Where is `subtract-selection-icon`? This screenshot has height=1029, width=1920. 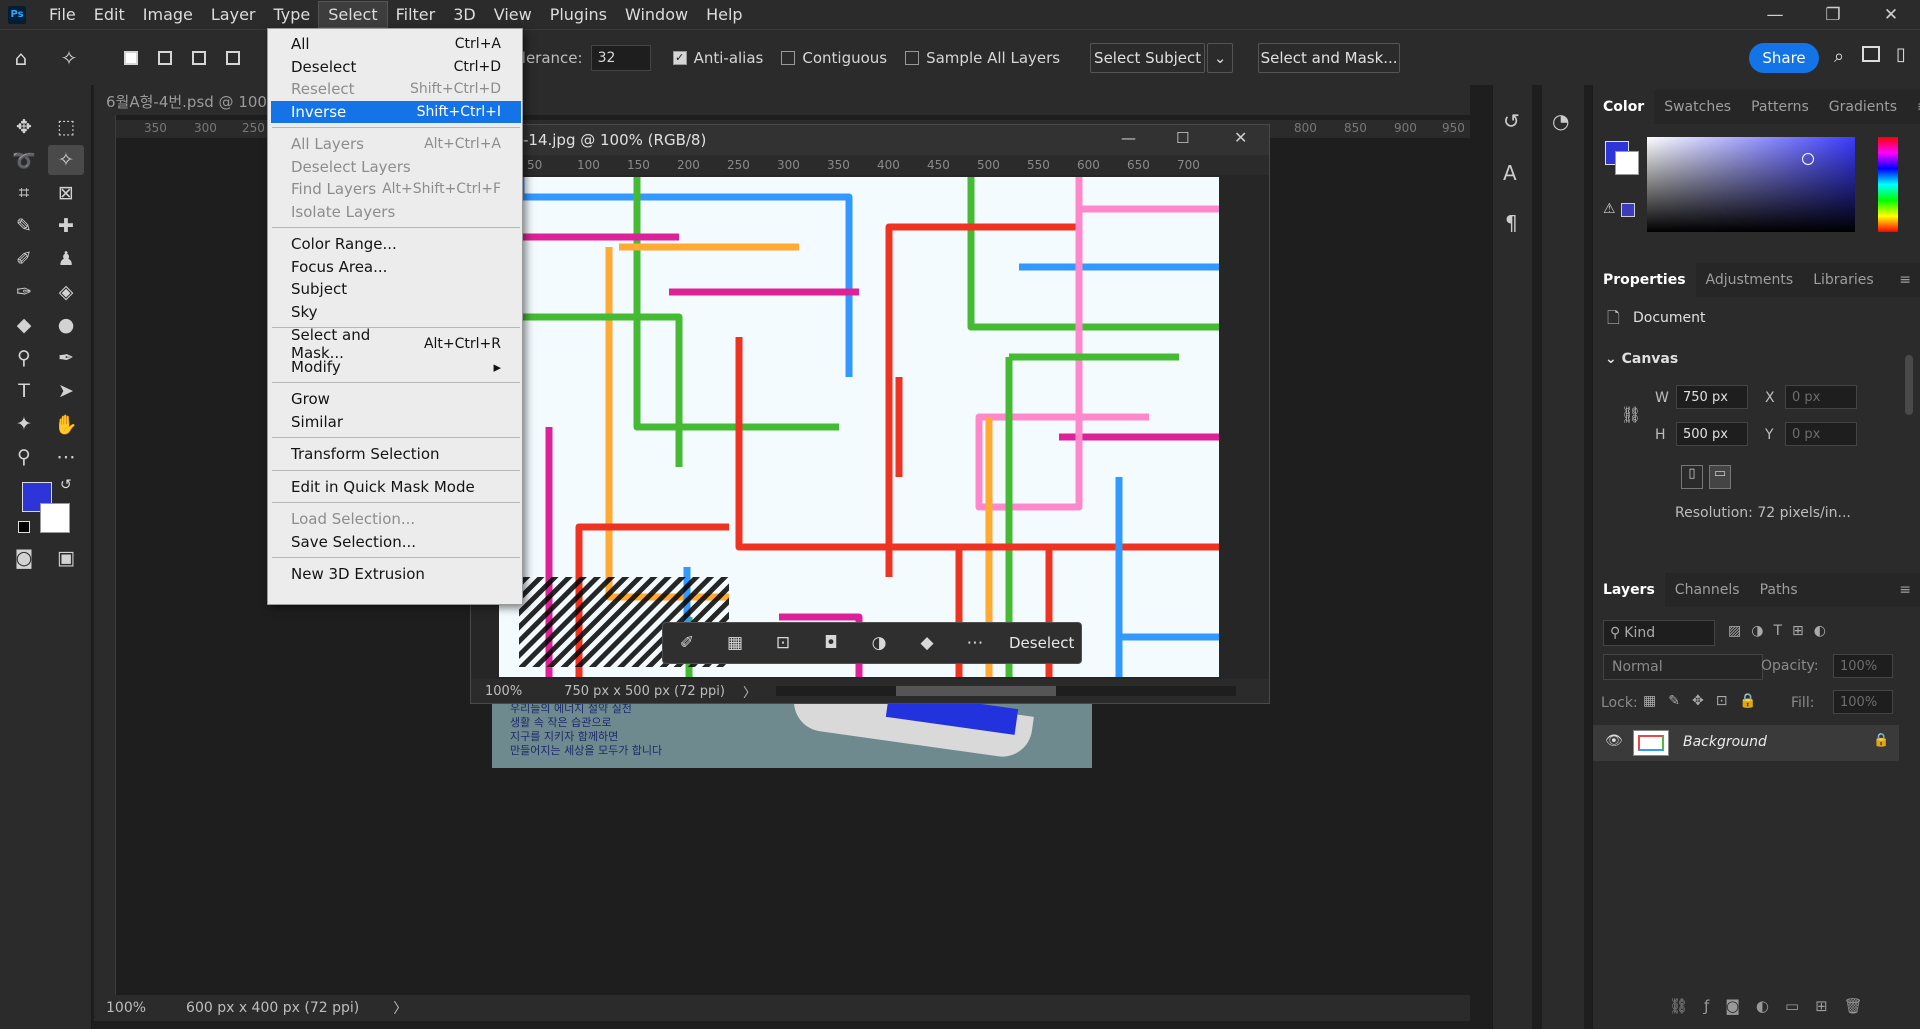
subtract-selection-icon is located at coordinates (199, 58).